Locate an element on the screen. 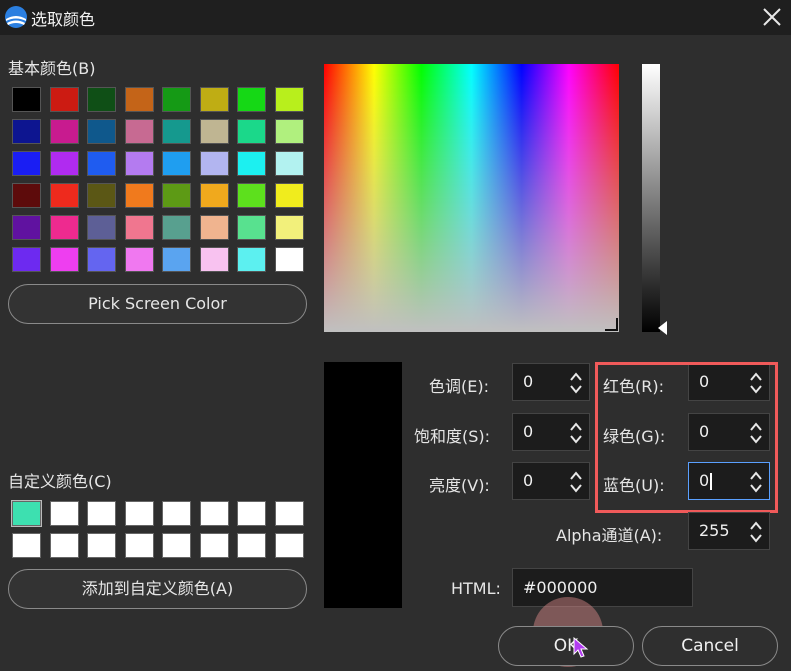  brightness-label: 亮度(V): is located at coordinates (459, 485).